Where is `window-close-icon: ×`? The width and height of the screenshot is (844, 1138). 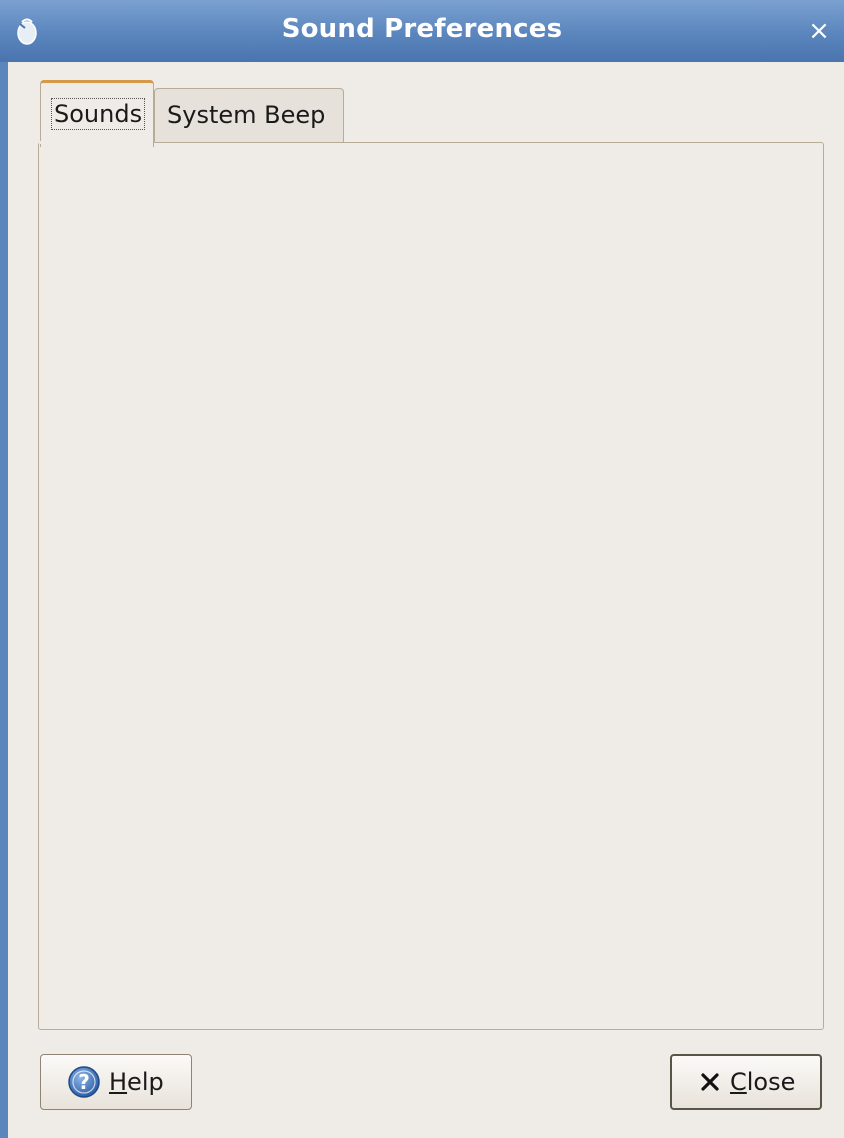
window-close-icon: × is located at coordinates (819, 31).